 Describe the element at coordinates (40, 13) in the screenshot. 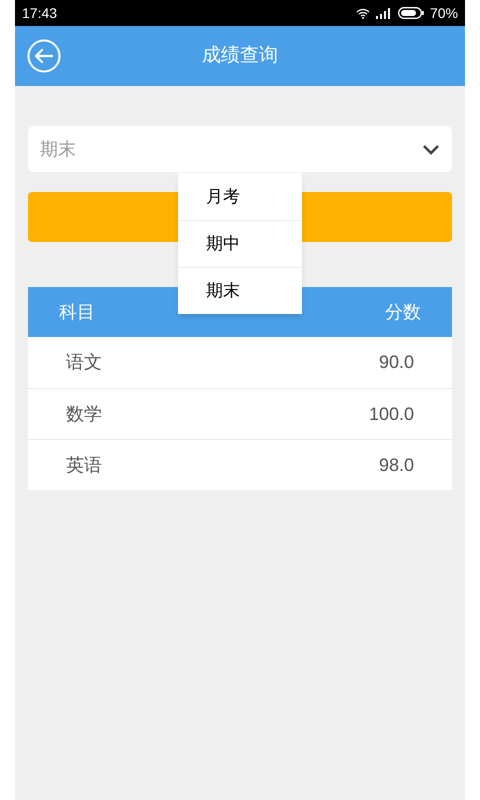

I see `status-time: 17:43` at that location.